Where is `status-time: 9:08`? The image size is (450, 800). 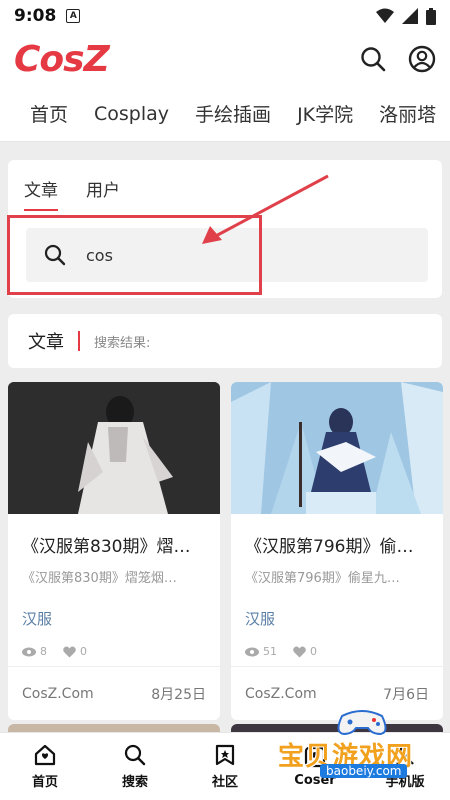
status-time: 9:08 is located at coordinates (35, 16).